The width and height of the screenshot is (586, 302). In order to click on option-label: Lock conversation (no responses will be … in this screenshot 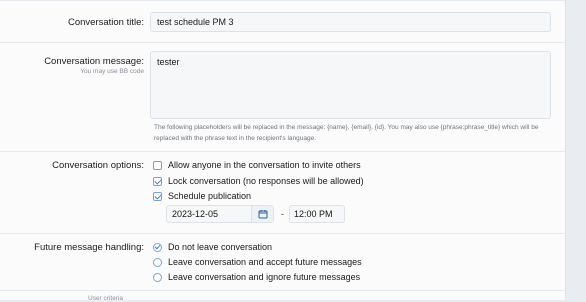, I will do `click(266, 181)`.